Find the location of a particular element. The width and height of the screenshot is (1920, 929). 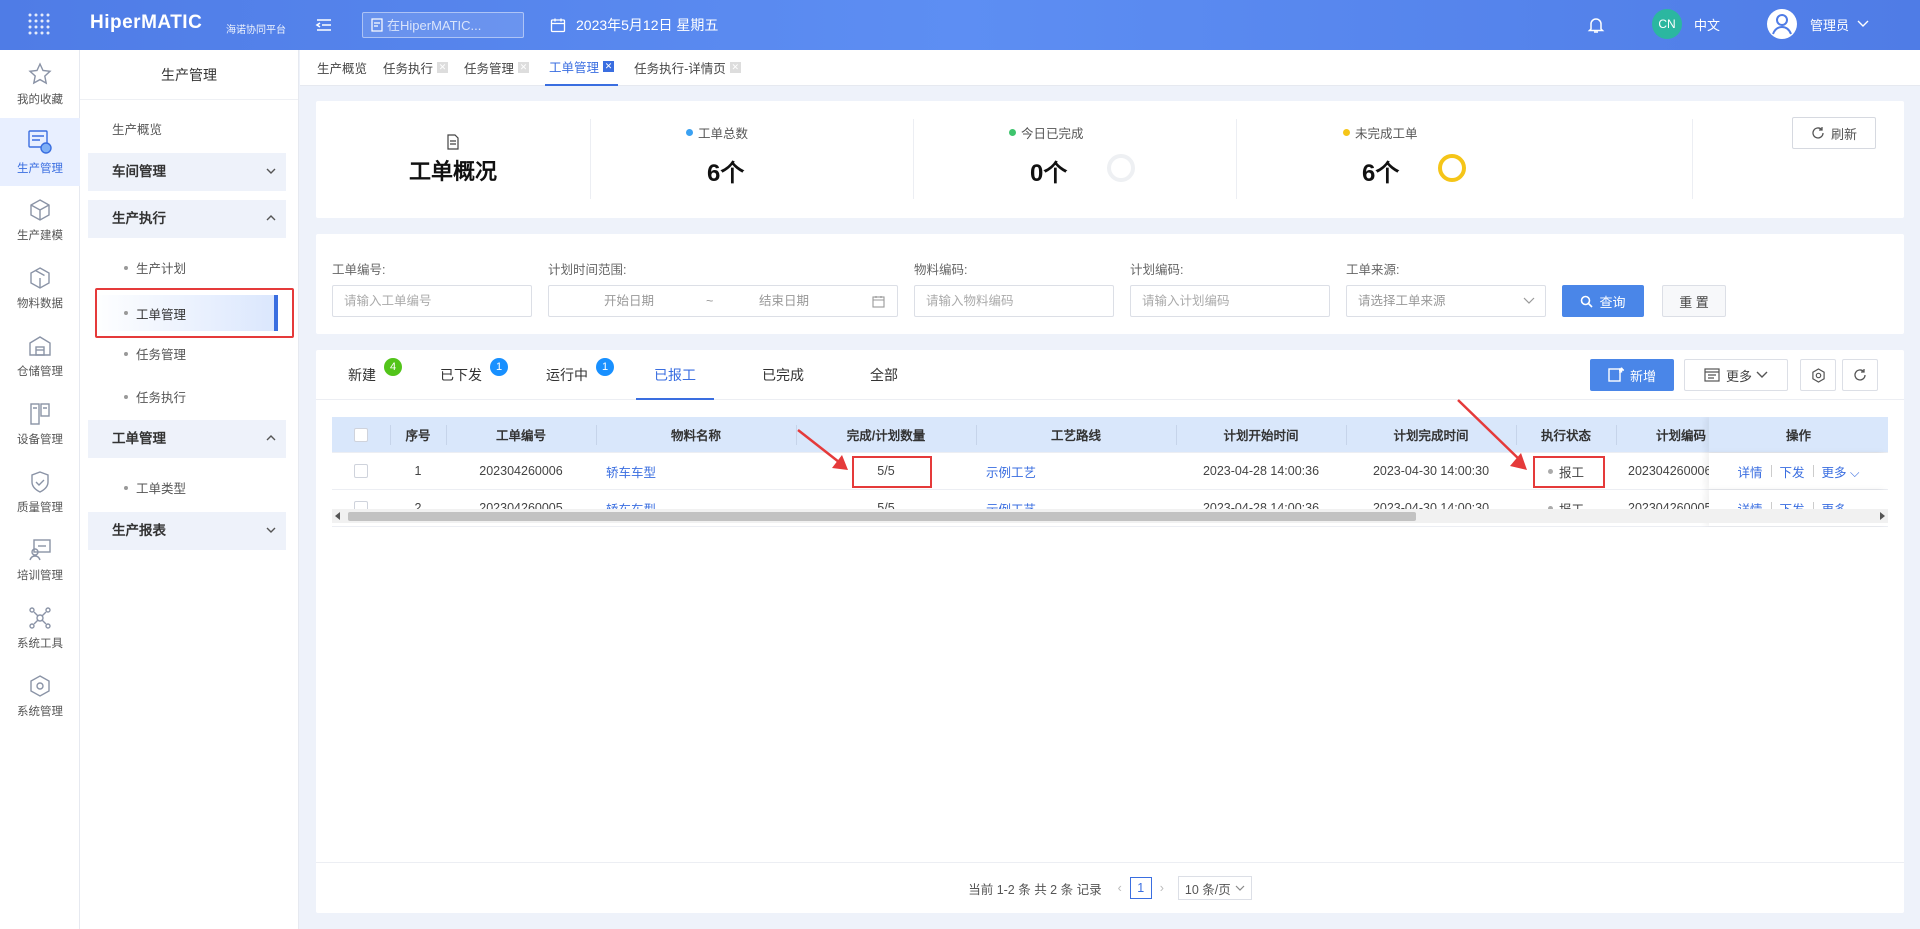

list-icon is located at coordinates (1712, 375).